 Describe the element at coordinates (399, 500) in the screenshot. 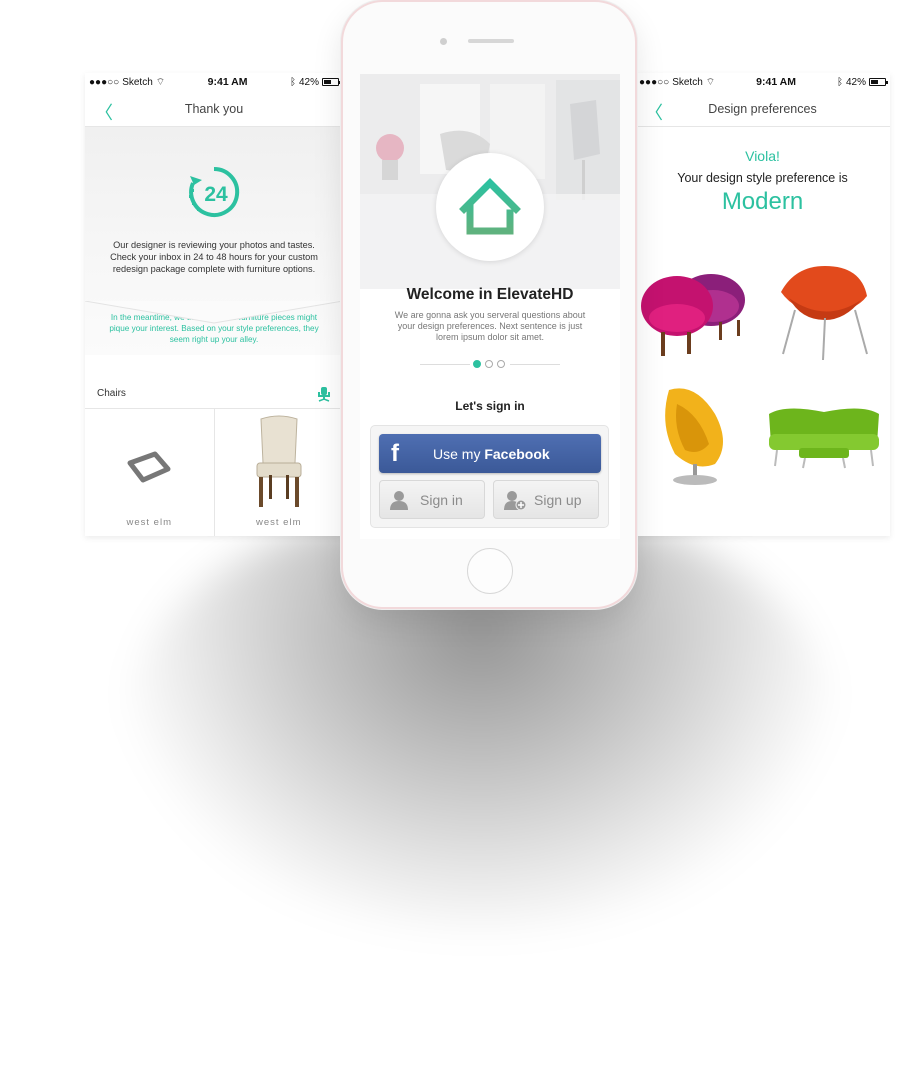

I see `user-icon` at that location.